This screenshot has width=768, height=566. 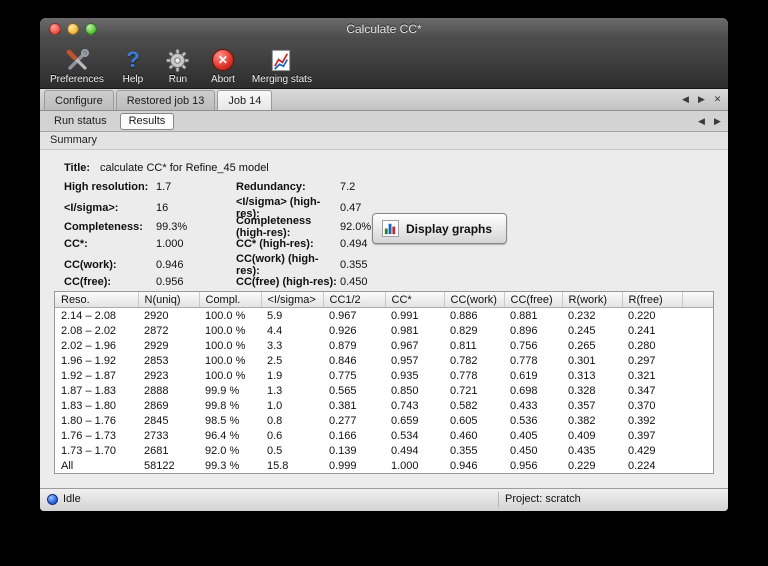 What do you see at coordinates (222, 390) in the screenshot?
I see `table-cell: 99.9 %` at bounding box center [222, 390].